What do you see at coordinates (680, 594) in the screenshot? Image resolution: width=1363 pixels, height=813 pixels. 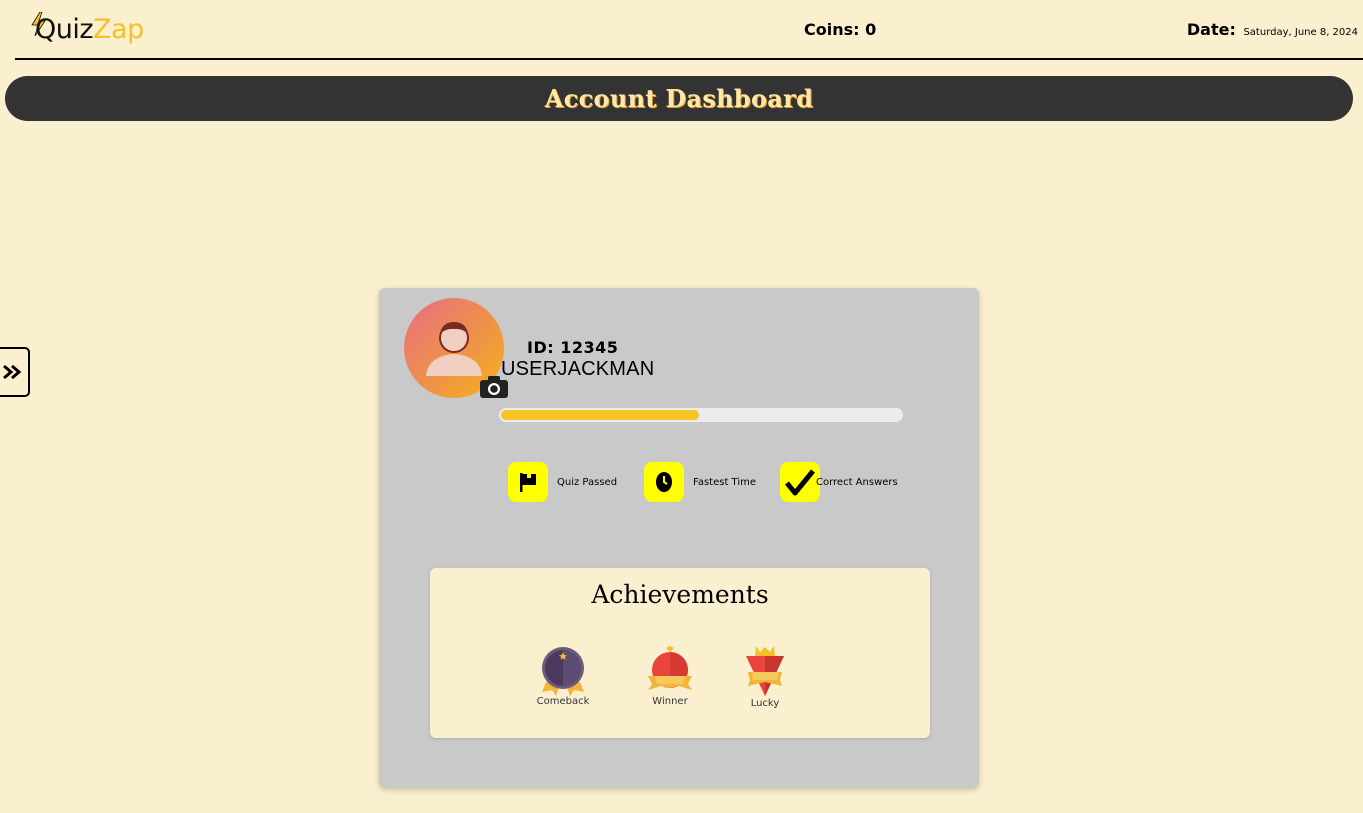 I see `achievements-title: Achievements` at bounding box center [680, 594].